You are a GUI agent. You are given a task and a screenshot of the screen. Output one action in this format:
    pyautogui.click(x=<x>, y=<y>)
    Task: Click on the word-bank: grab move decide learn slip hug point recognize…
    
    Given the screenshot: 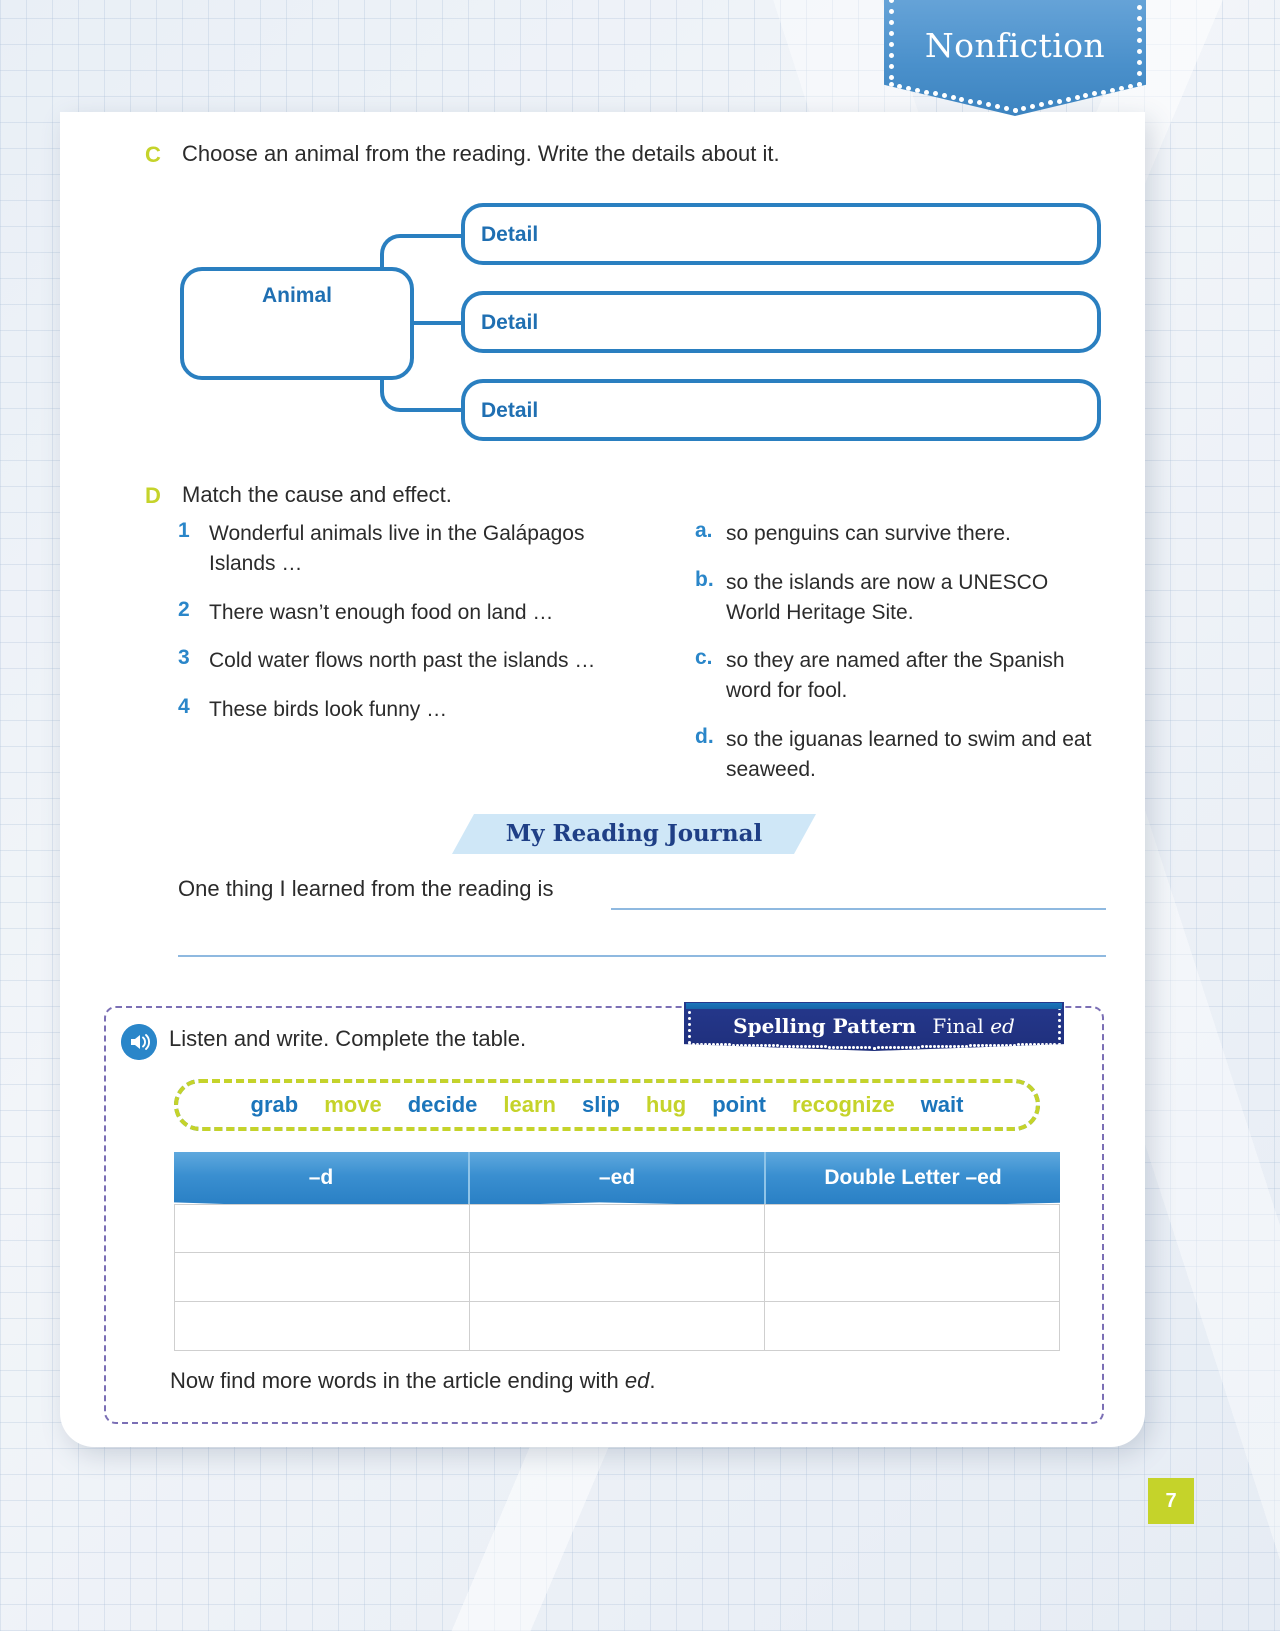 What is the action you would take?
    pyautogui.click(x=607, y=1105)
    